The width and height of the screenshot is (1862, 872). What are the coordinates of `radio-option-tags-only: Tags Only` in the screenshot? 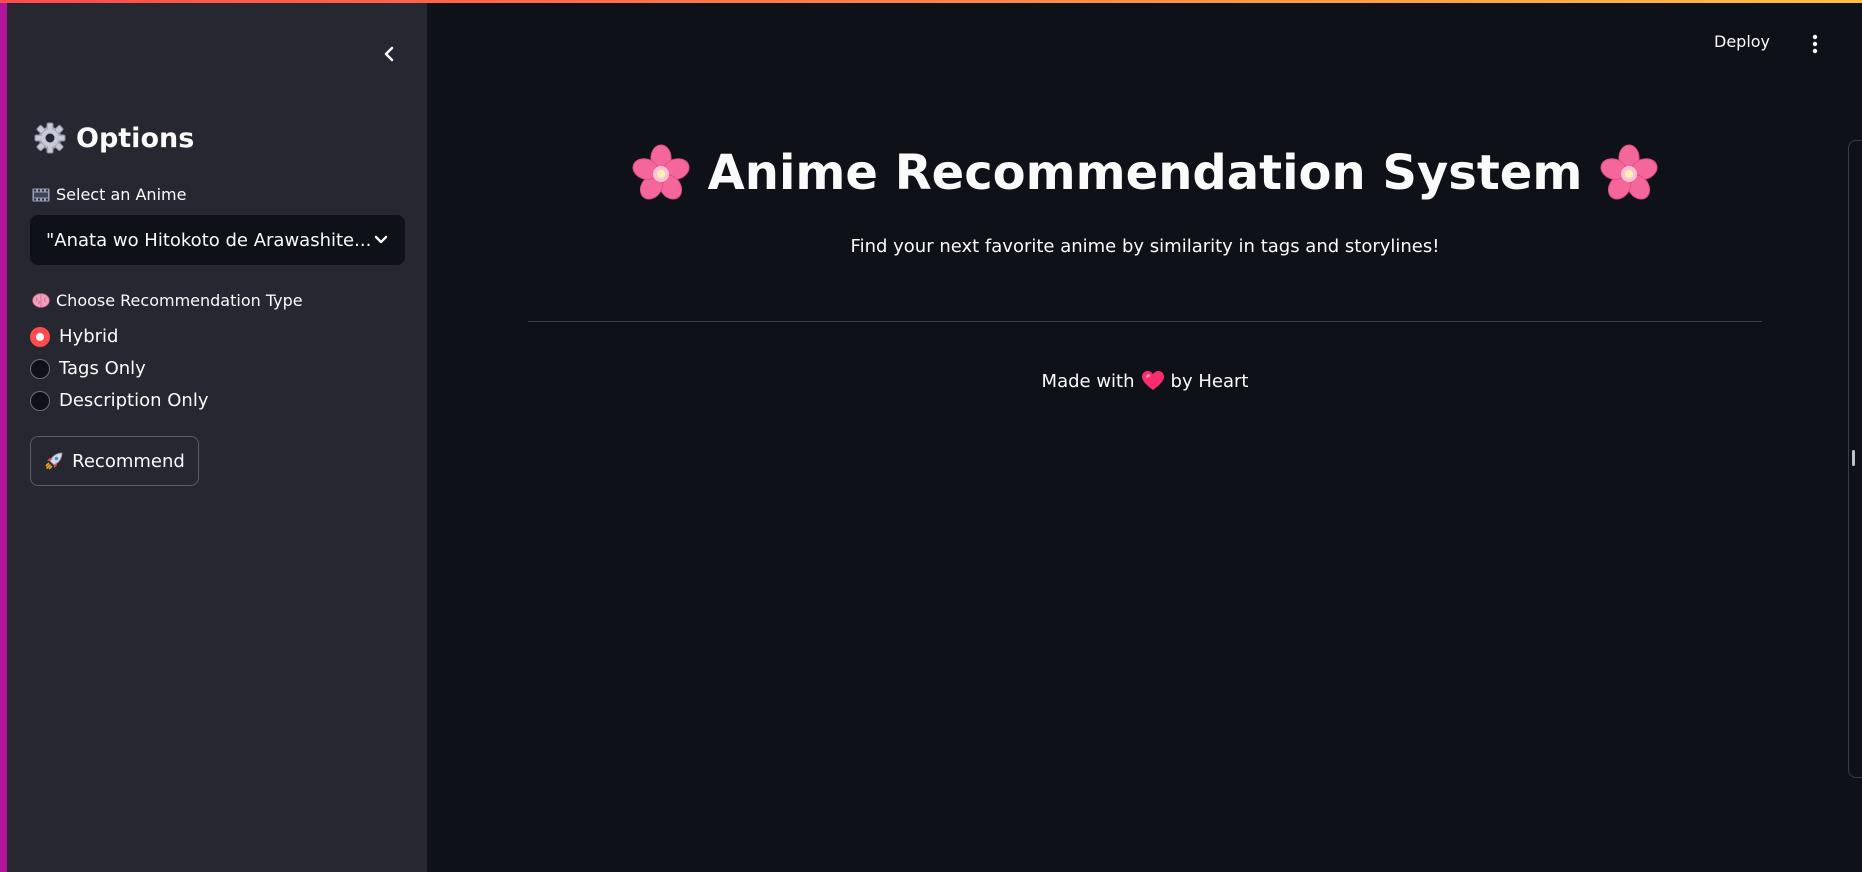 It's located at (88, 368).